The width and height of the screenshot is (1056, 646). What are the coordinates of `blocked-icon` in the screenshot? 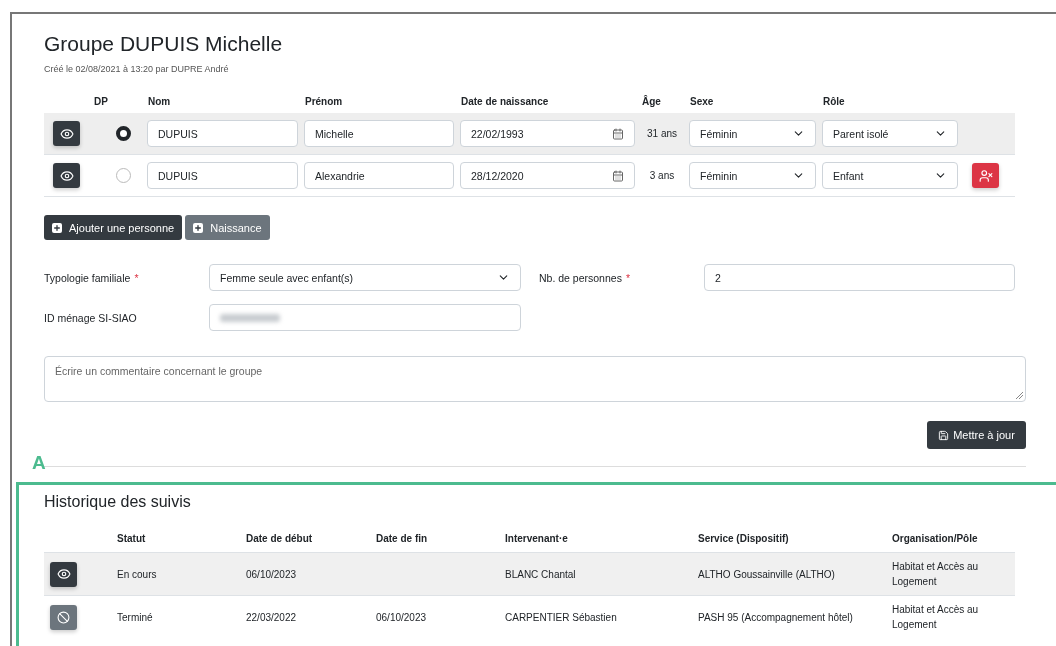 It's located at (63, 617).